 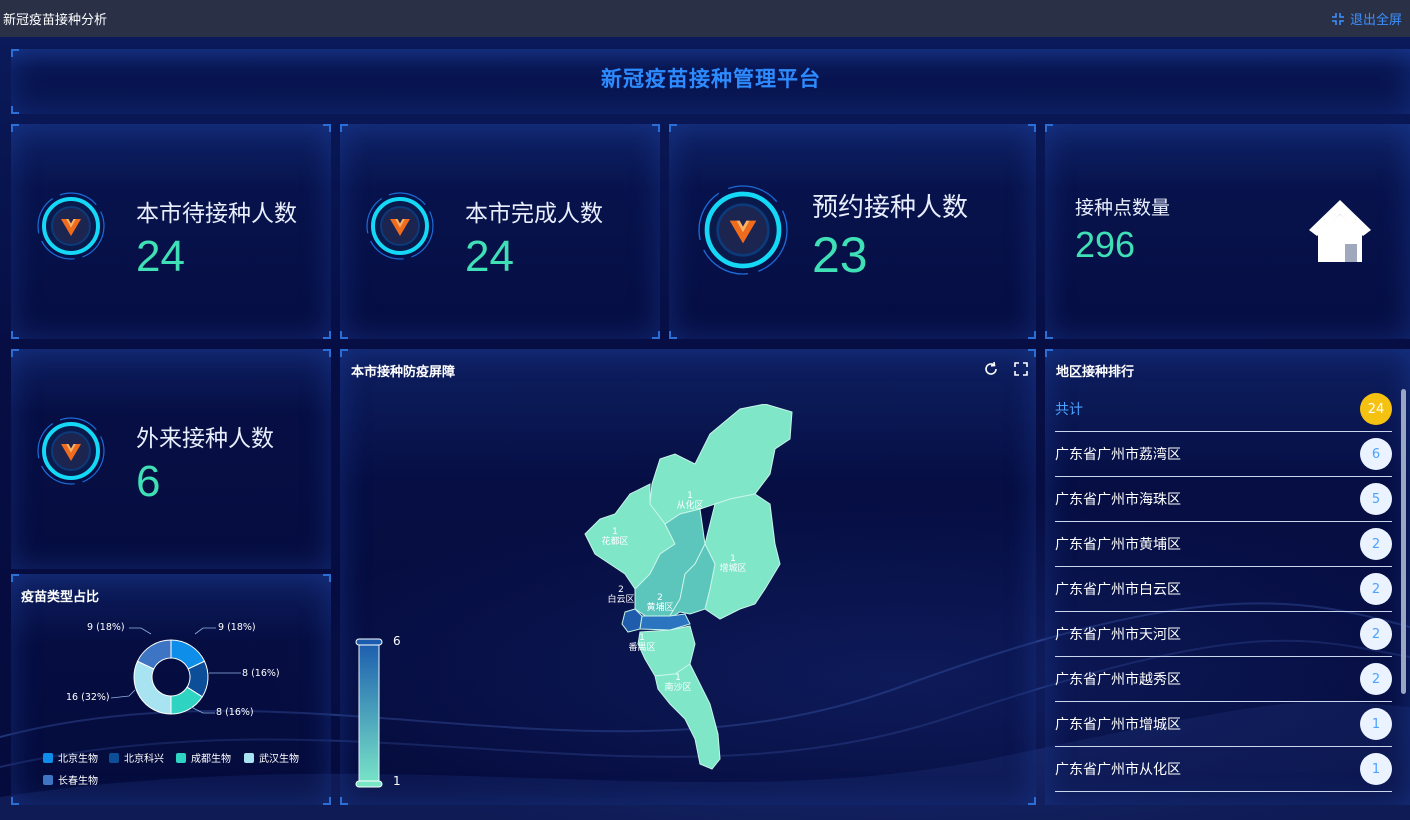 I want to click on legend-label: 北京科兴, so click(x=144, y=759).